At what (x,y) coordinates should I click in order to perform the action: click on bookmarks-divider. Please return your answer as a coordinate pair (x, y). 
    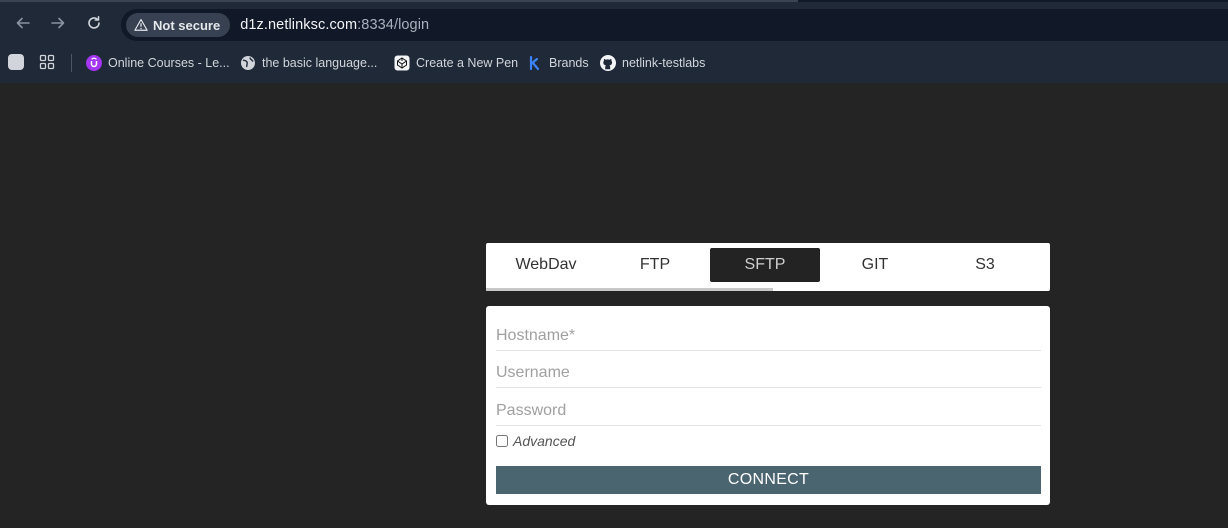
    Looking at the image, I should click on (71, 63).